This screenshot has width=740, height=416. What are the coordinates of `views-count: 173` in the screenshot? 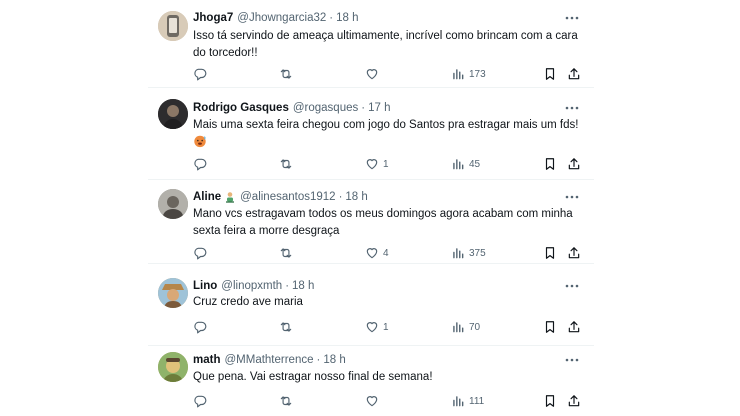 It's located at (477, 74).